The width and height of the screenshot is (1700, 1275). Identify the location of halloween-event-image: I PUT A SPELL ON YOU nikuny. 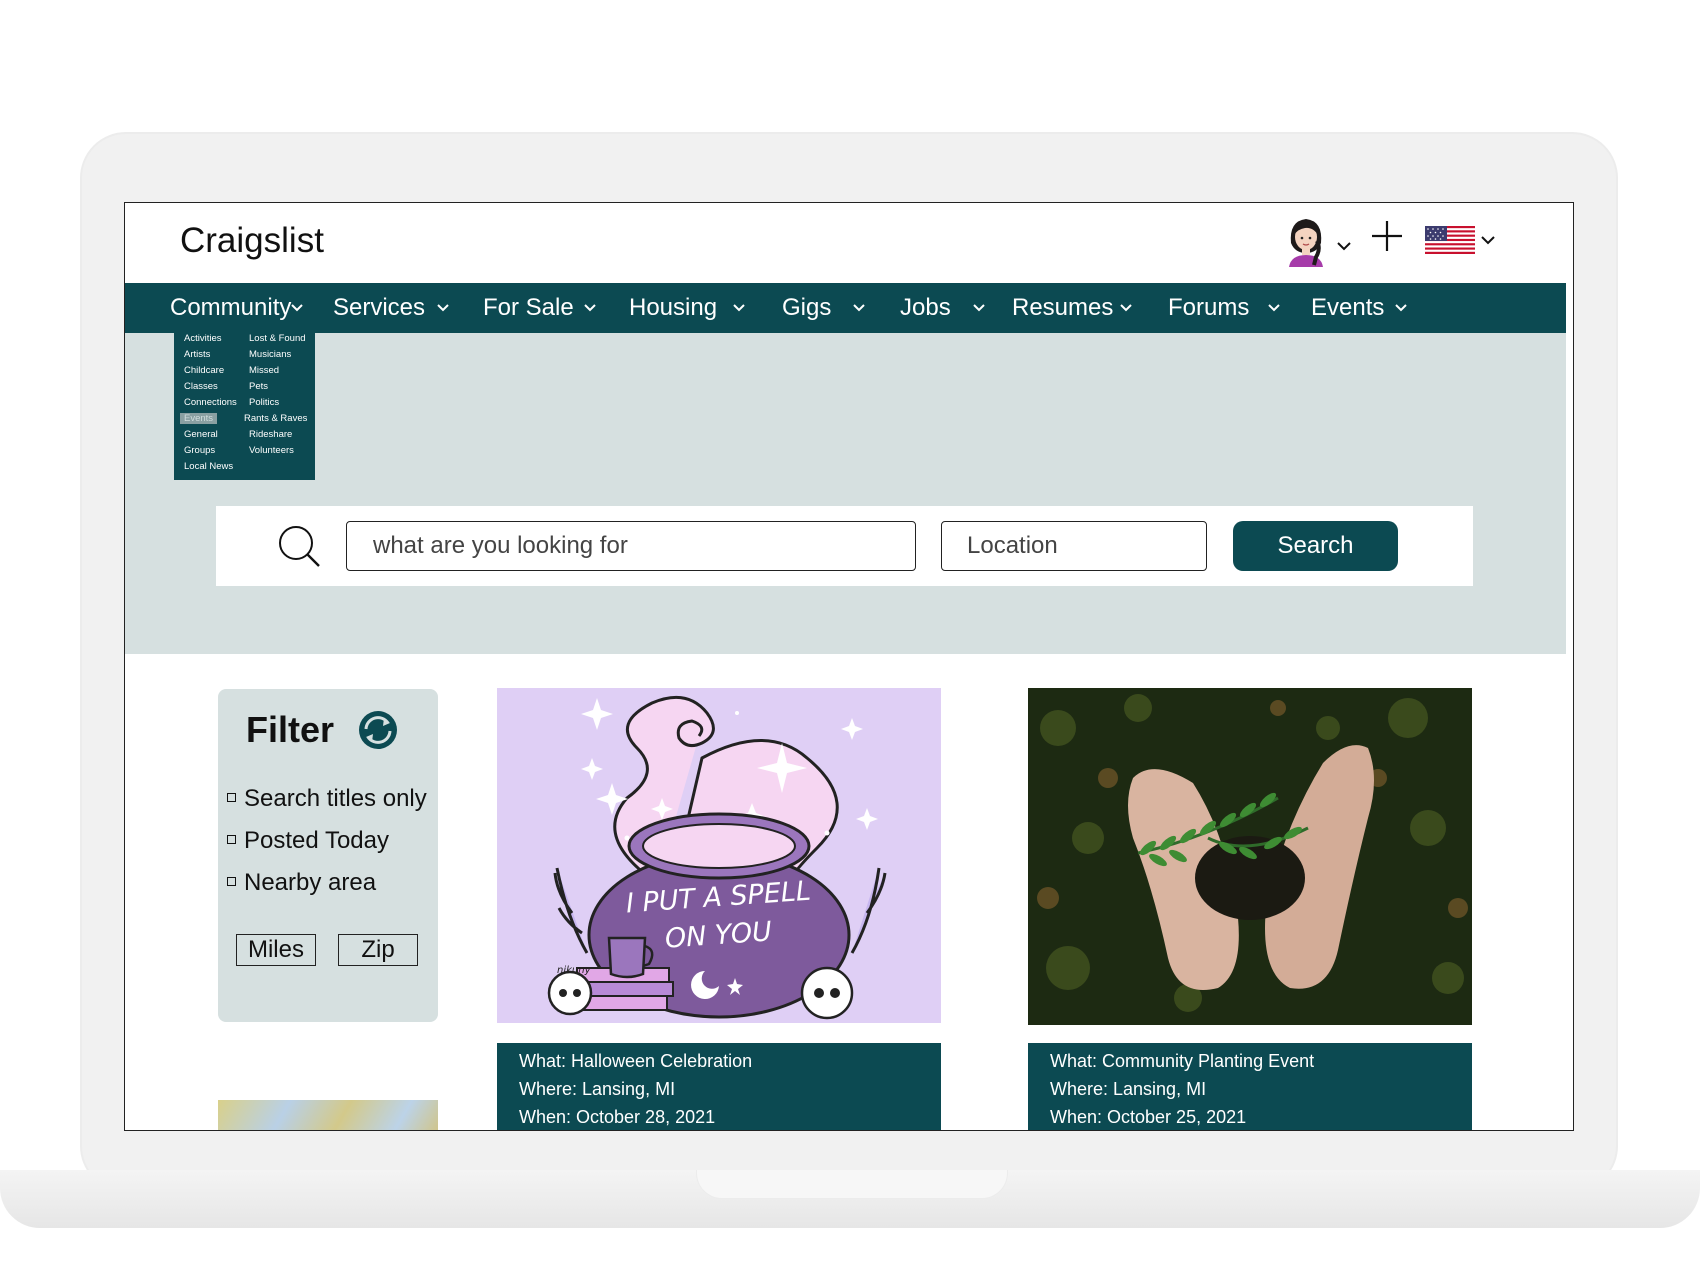
(719, 855).